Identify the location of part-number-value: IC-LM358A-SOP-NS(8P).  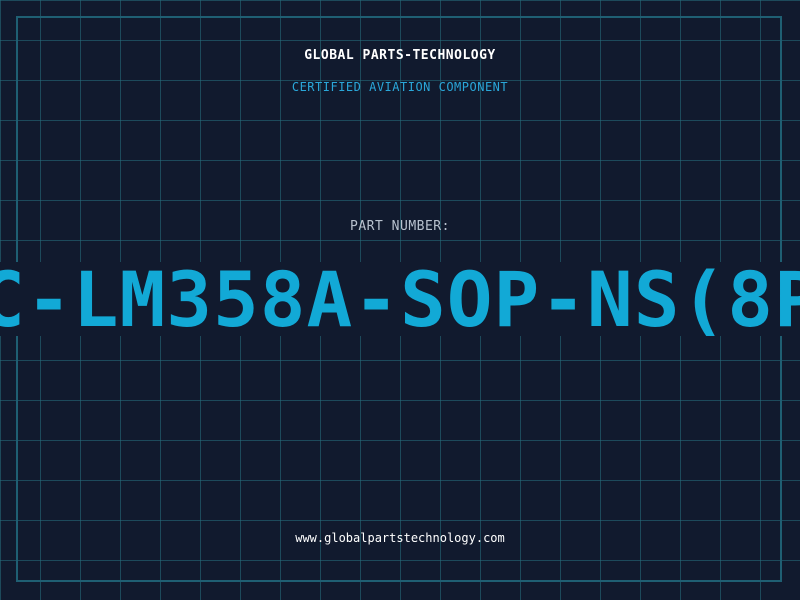
(400, 299).